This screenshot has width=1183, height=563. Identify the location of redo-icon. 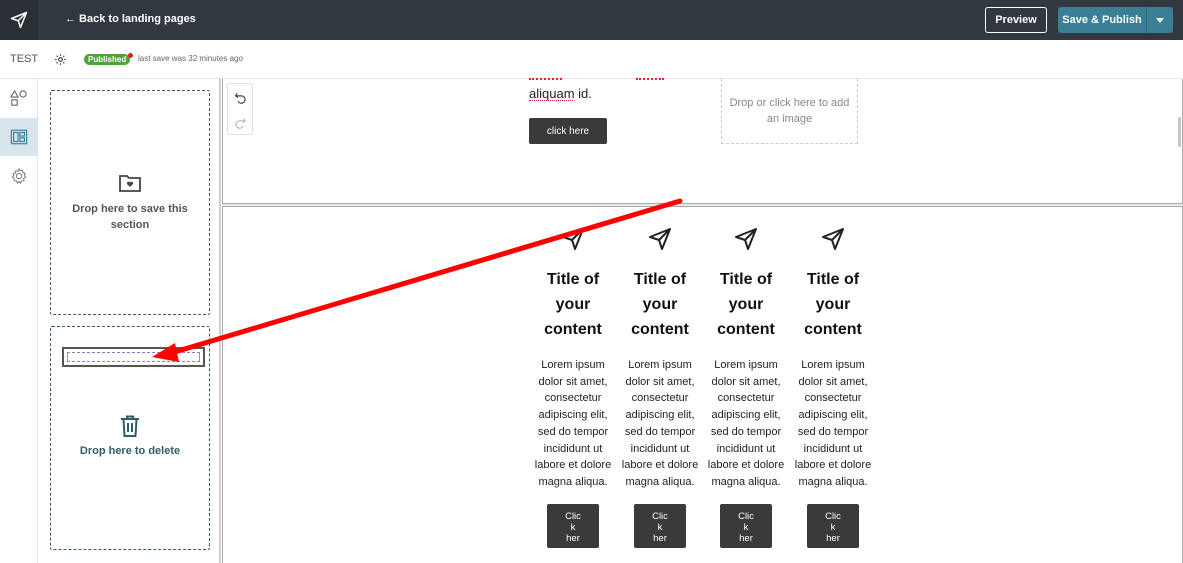
(240, 122).